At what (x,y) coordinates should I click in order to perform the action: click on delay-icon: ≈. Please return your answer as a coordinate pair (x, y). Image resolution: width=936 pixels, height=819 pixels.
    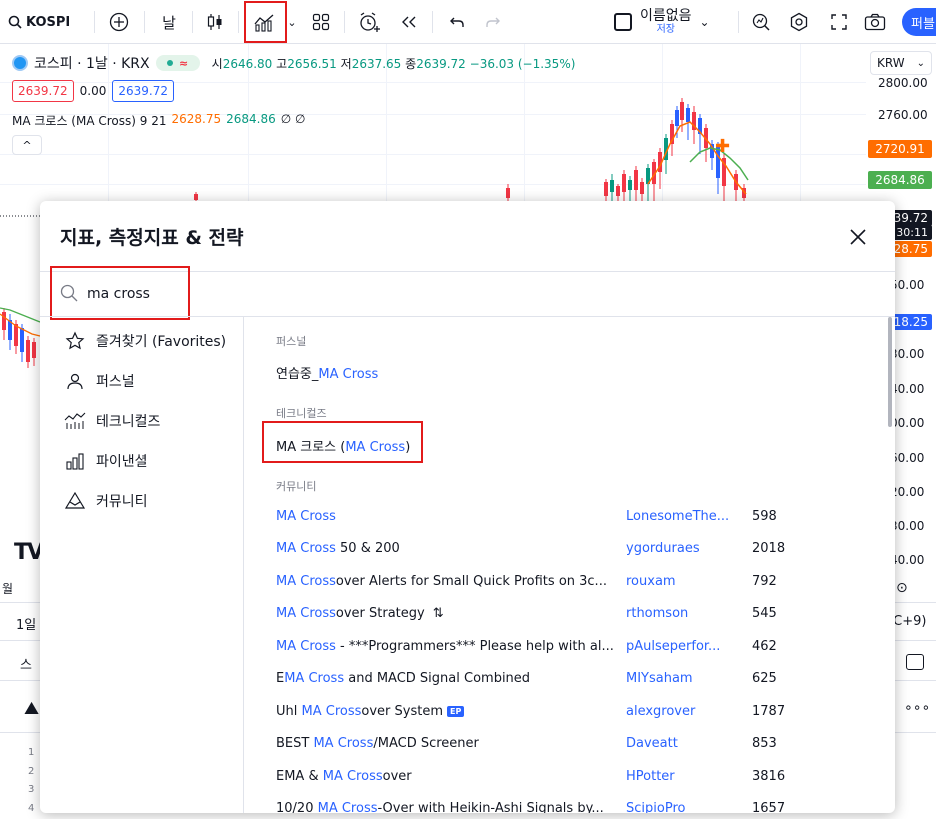
    Looking at the image, I should click on (184, 63).